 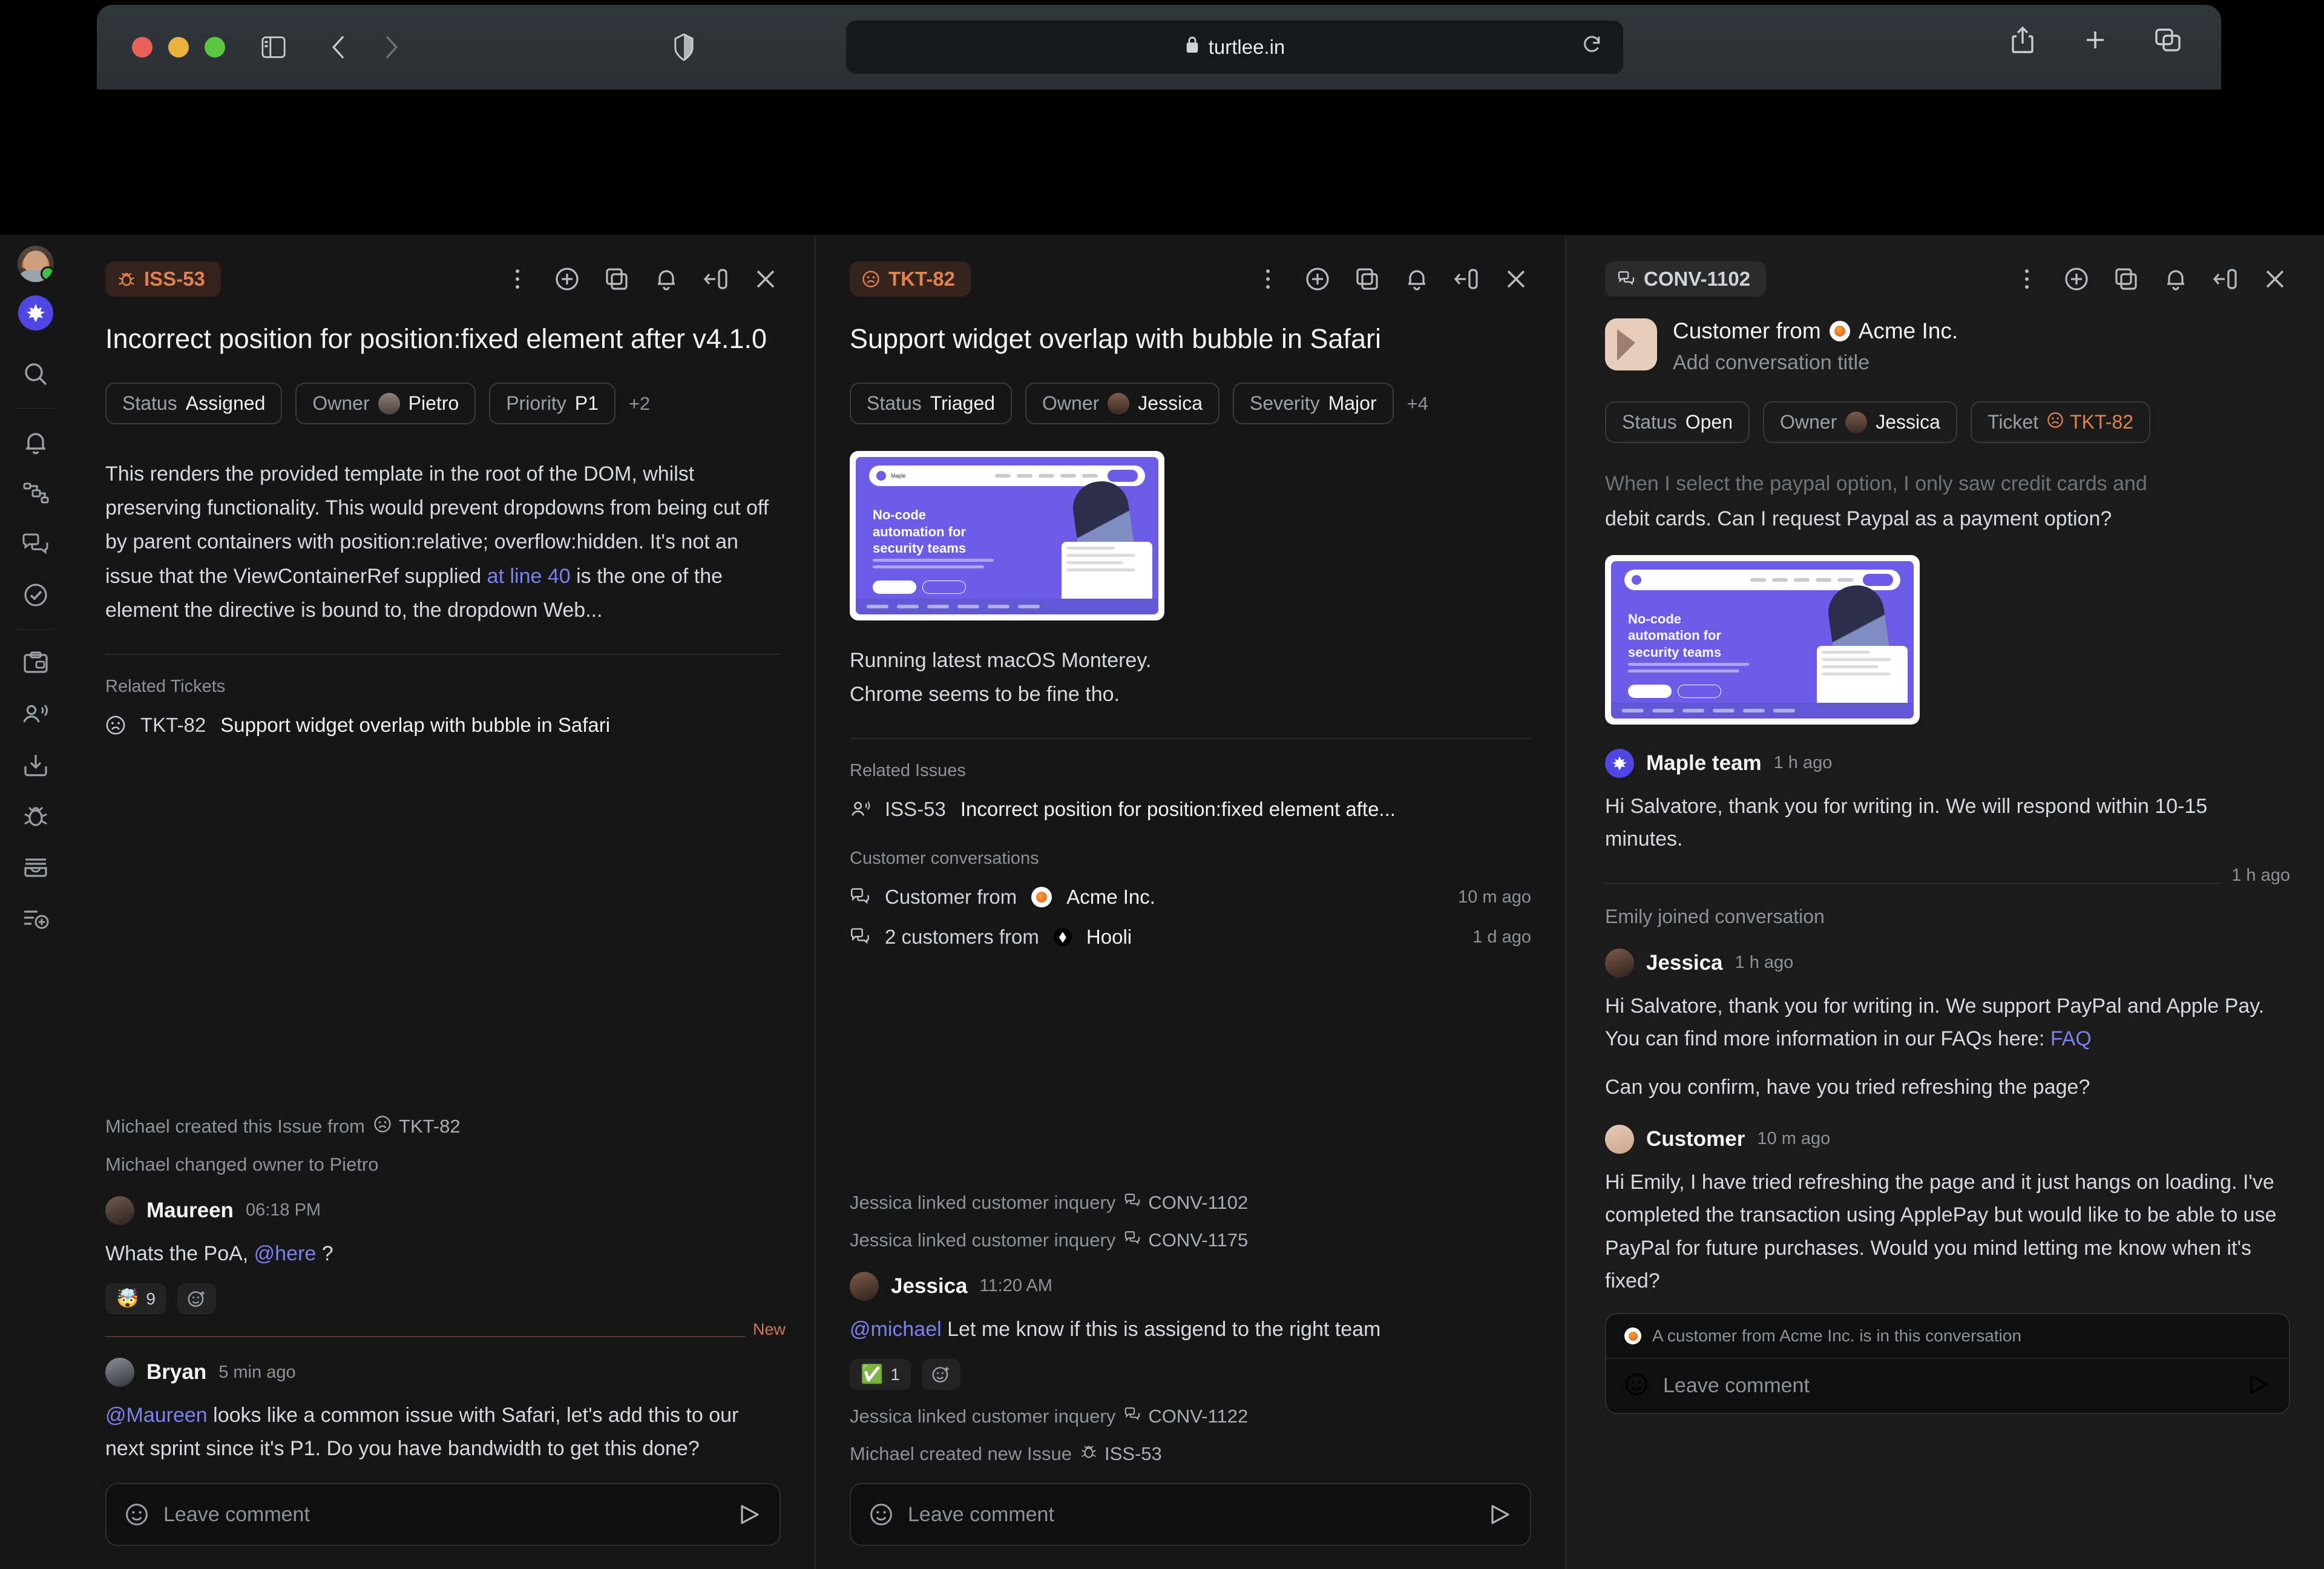 I want to click on issue-description-link: at line 40, so click(x=529, y=576).